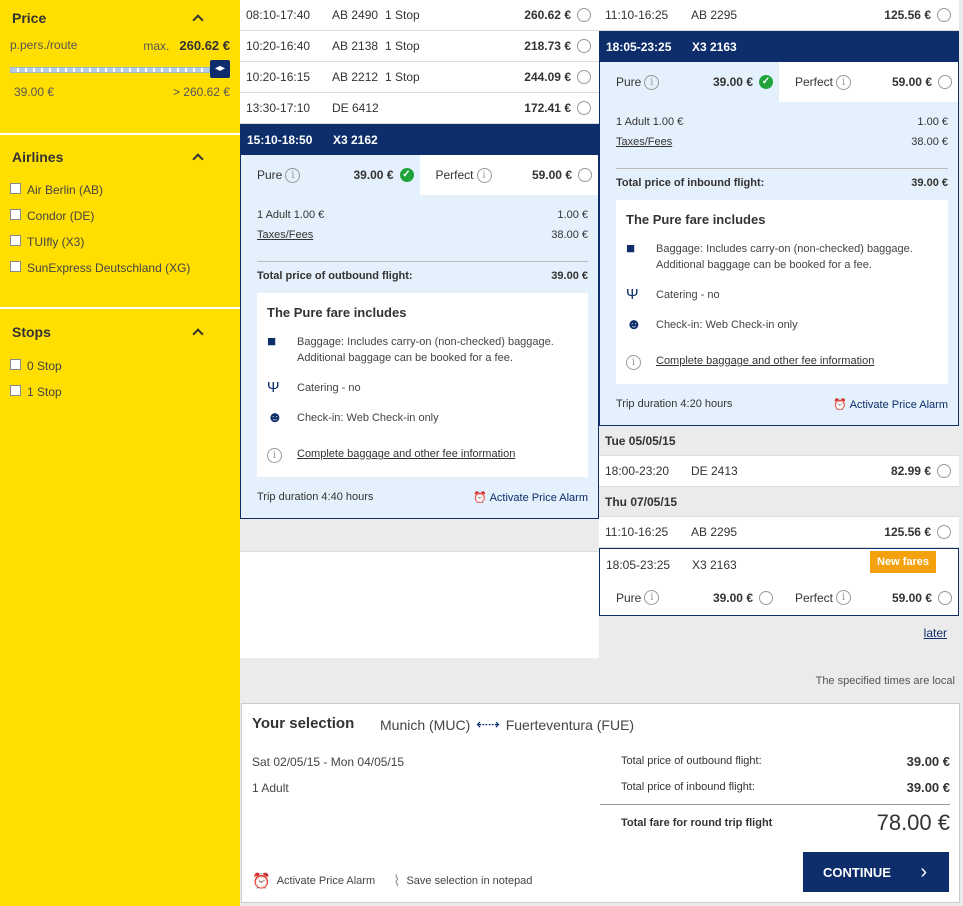  Describe the element at coordinates (419, 108) in the screenshot. I see `flight-row: 13:30-17:10 DE 6412 172.41 €` at that location.